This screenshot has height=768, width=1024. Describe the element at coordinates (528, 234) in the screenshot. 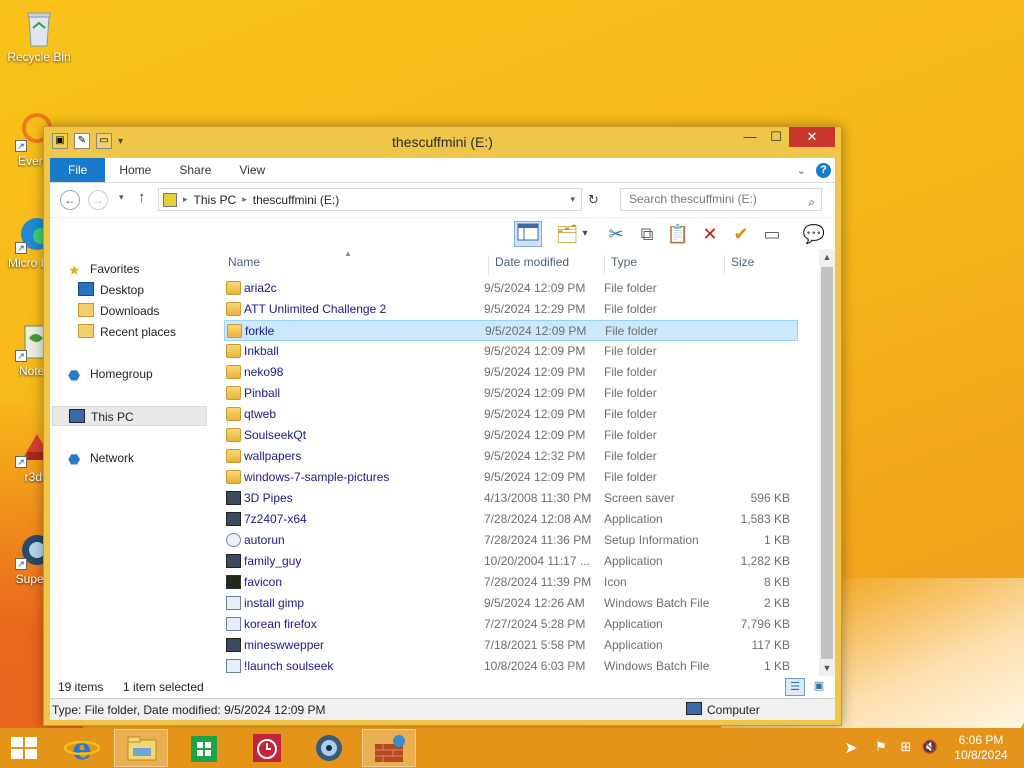

I see `preview-pane-button` at that location.